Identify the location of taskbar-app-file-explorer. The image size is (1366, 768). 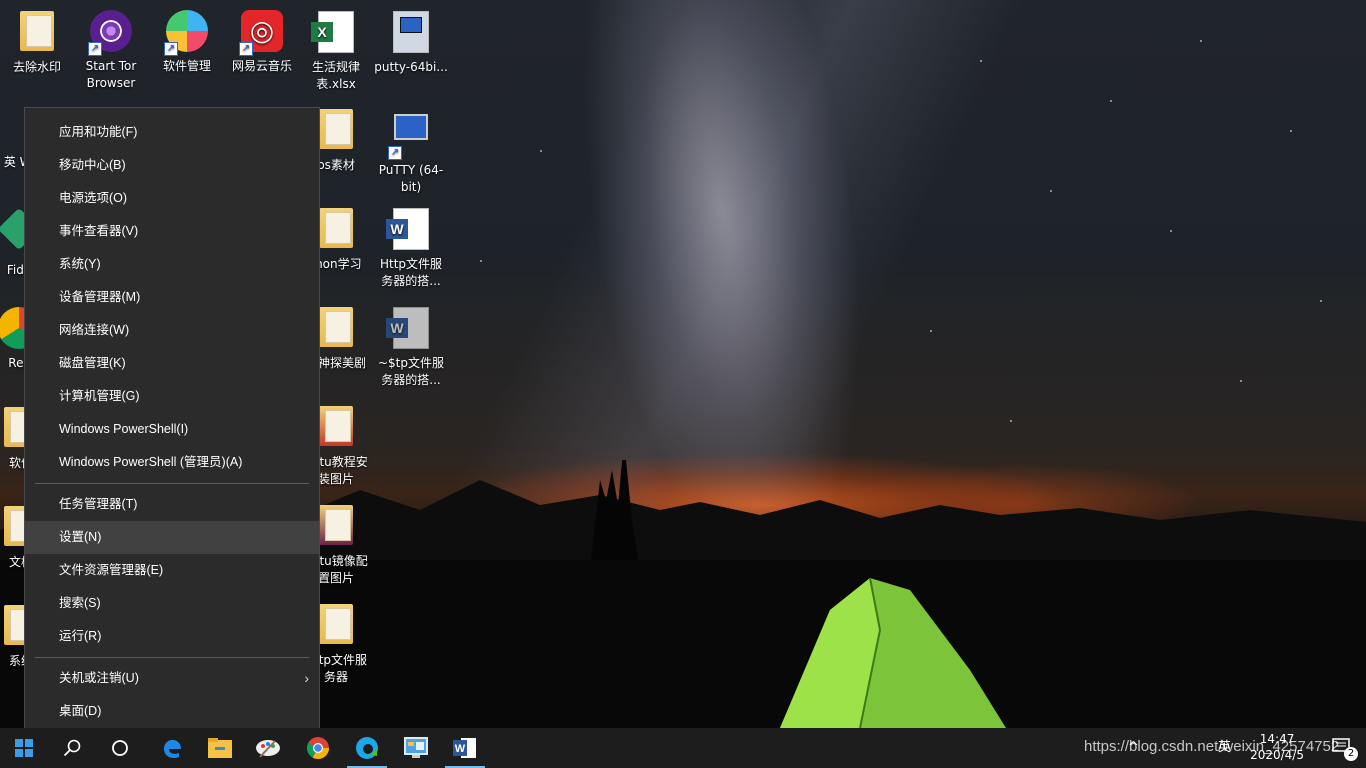
(220, 748).